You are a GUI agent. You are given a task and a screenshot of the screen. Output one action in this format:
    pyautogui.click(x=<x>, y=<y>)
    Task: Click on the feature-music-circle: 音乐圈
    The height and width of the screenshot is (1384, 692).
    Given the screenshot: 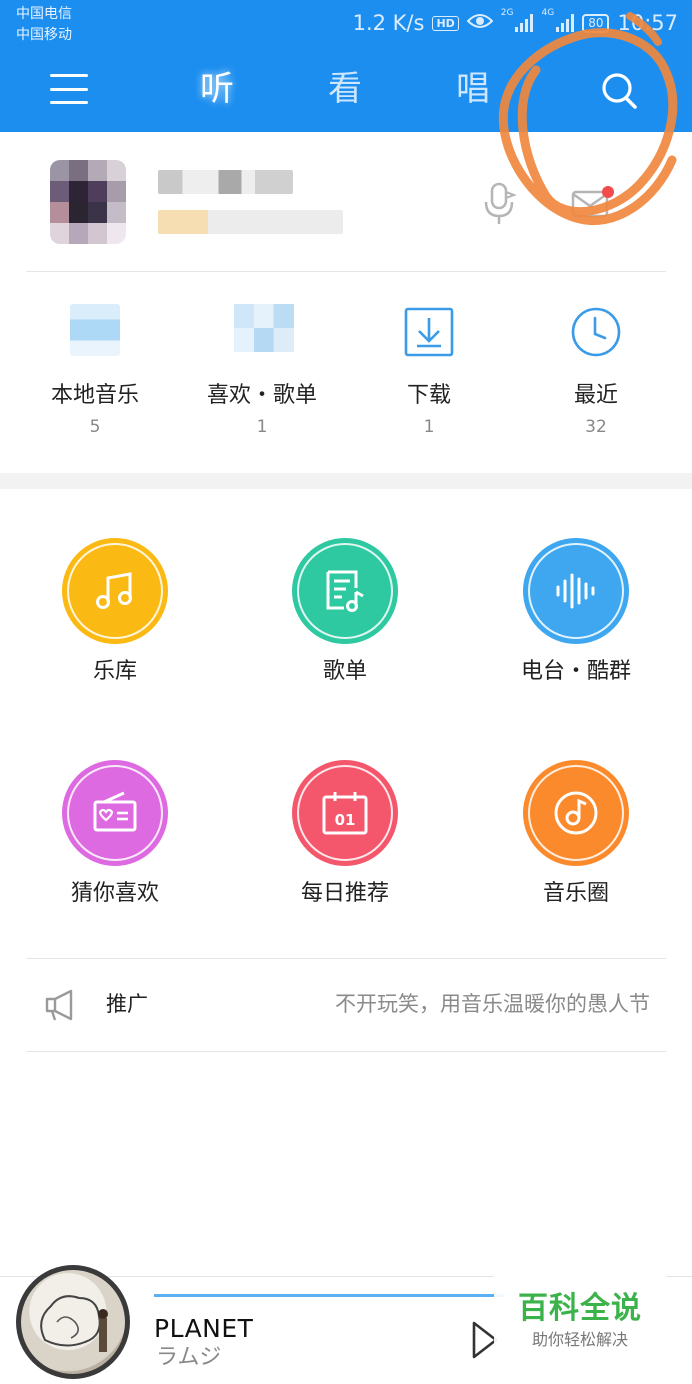 What is the action you would take?
    pyautogui.click(x=576, y=835)
    